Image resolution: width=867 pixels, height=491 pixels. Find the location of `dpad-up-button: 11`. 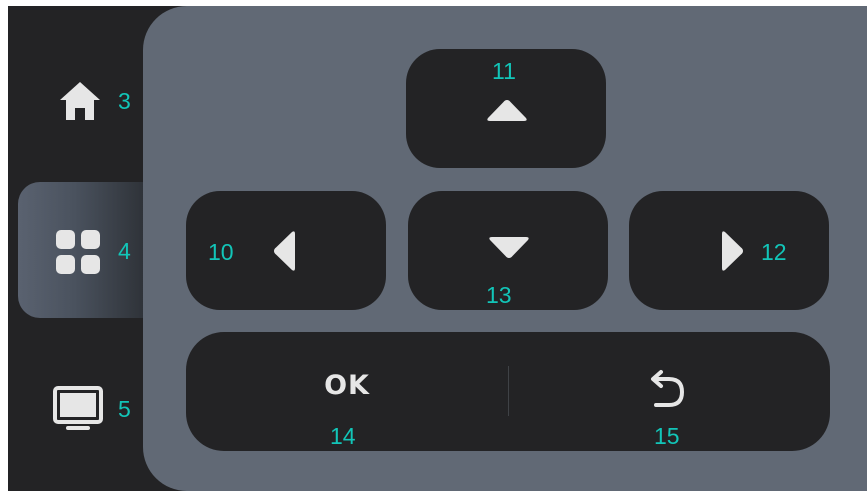

dpad-up-button: 11 is located at coordinates (506, 108).